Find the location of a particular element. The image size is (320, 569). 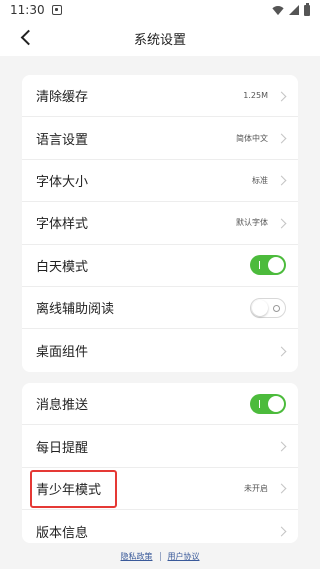

user-agreement-link: 用户协议 is located at coordinates (184, 556).